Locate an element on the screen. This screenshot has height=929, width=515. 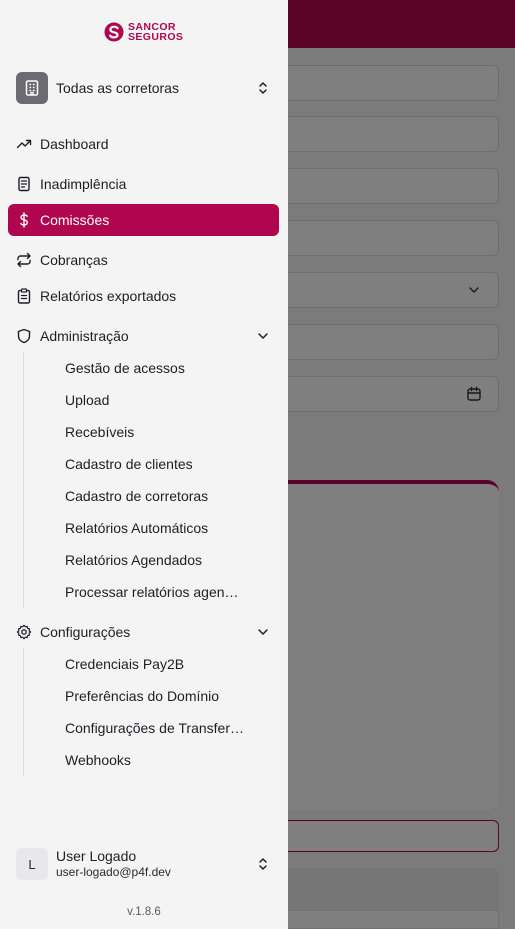
subnav-item-preferencias-dominio: Preferências do Domínio is located at coordinates (164, 696).